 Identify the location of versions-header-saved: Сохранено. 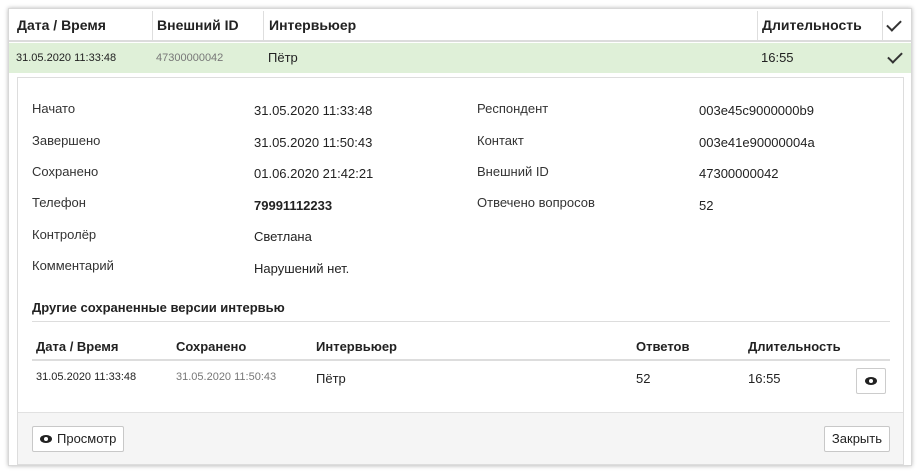
(211, 347).